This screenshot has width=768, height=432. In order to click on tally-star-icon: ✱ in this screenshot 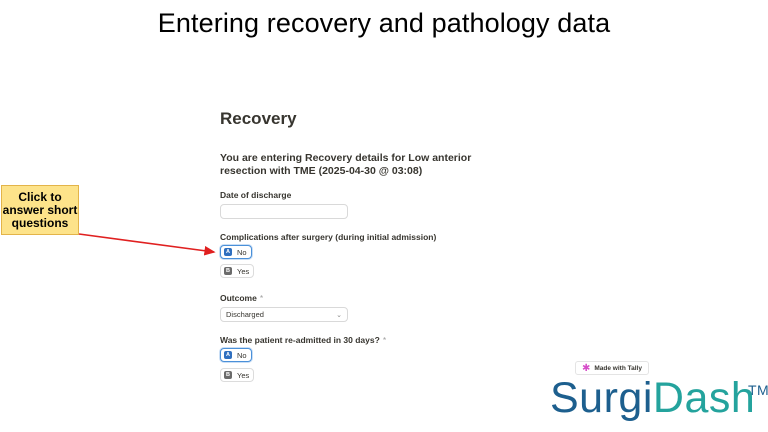, I will do `click(586, 368)`.